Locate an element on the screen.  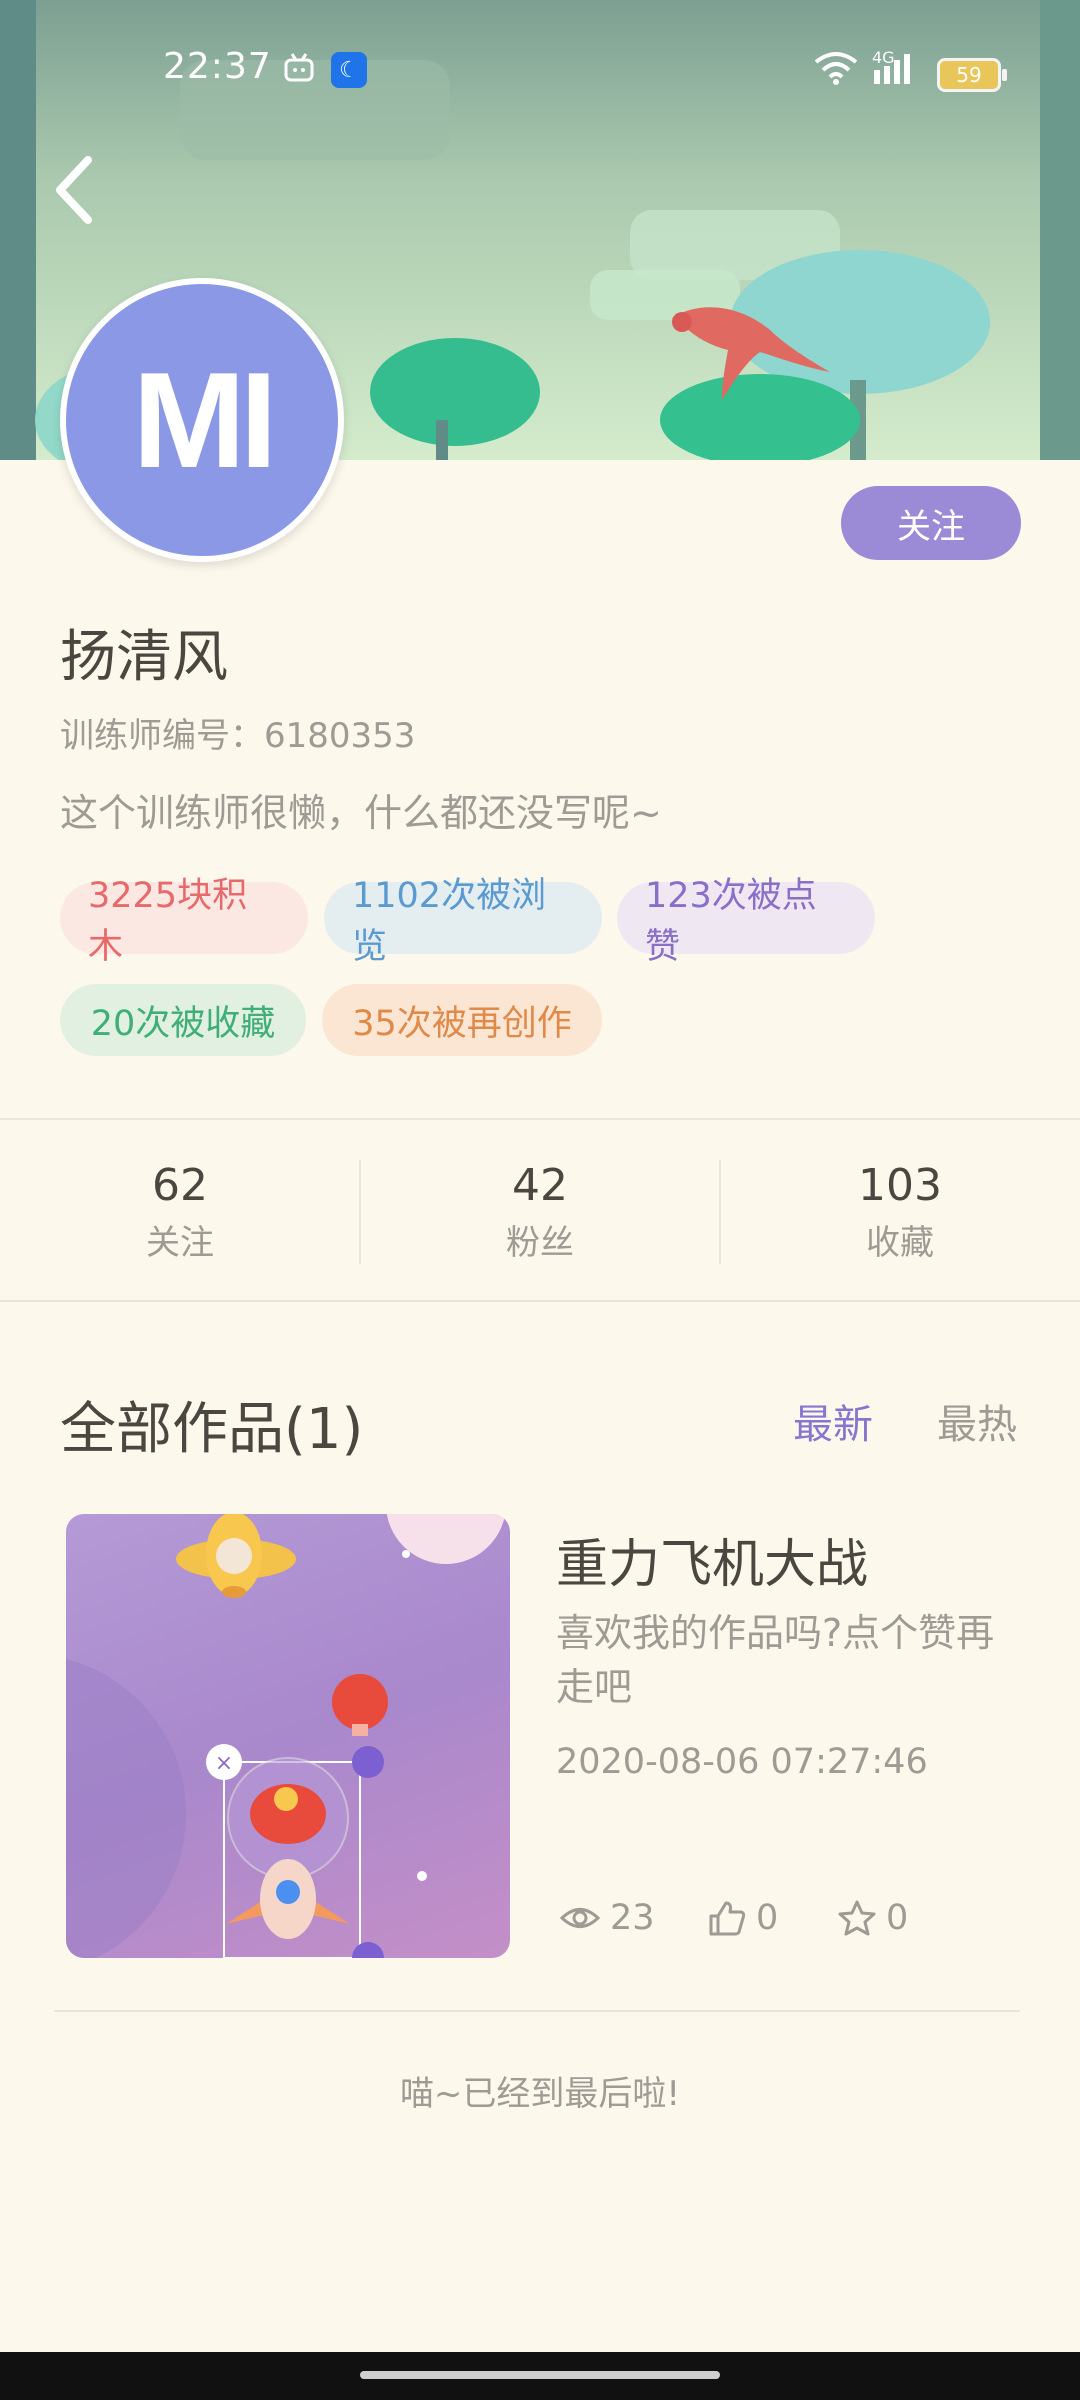
avatar: MI is located at coordinates (202, 420).